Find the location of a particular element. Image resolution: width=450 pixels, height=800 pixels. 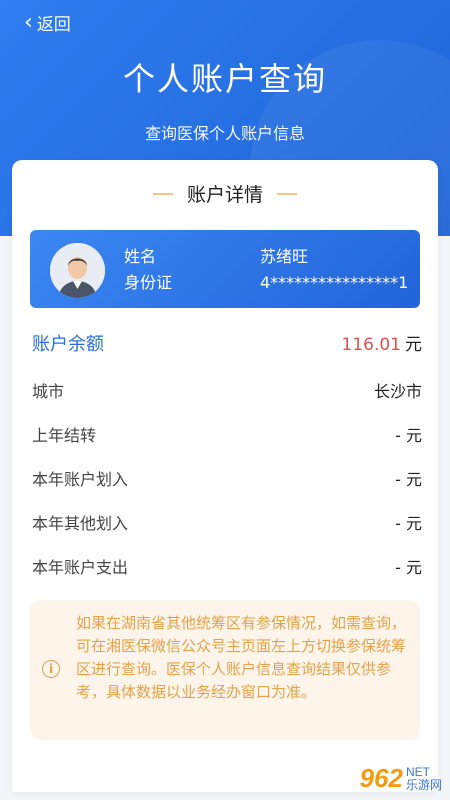

row-label: 本年账户划入 is located at coordinates (80, 479).